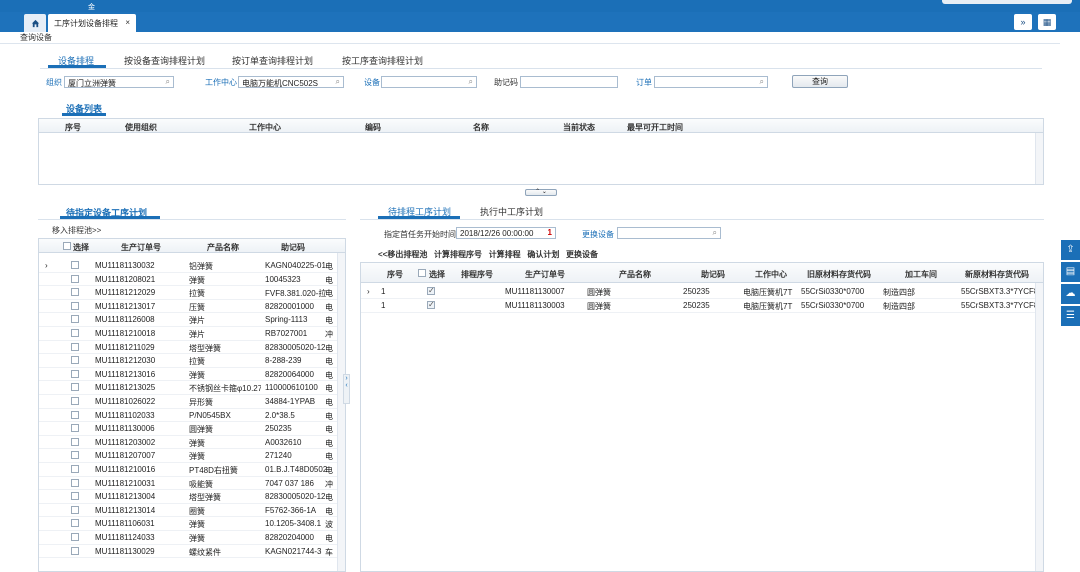 This screenshot has height=572, width=1080. Describe the element at coordinates (189, 538) in the screenshot. I see `table-row: MU11181124033 弹簧 82820204000 电` at that location.